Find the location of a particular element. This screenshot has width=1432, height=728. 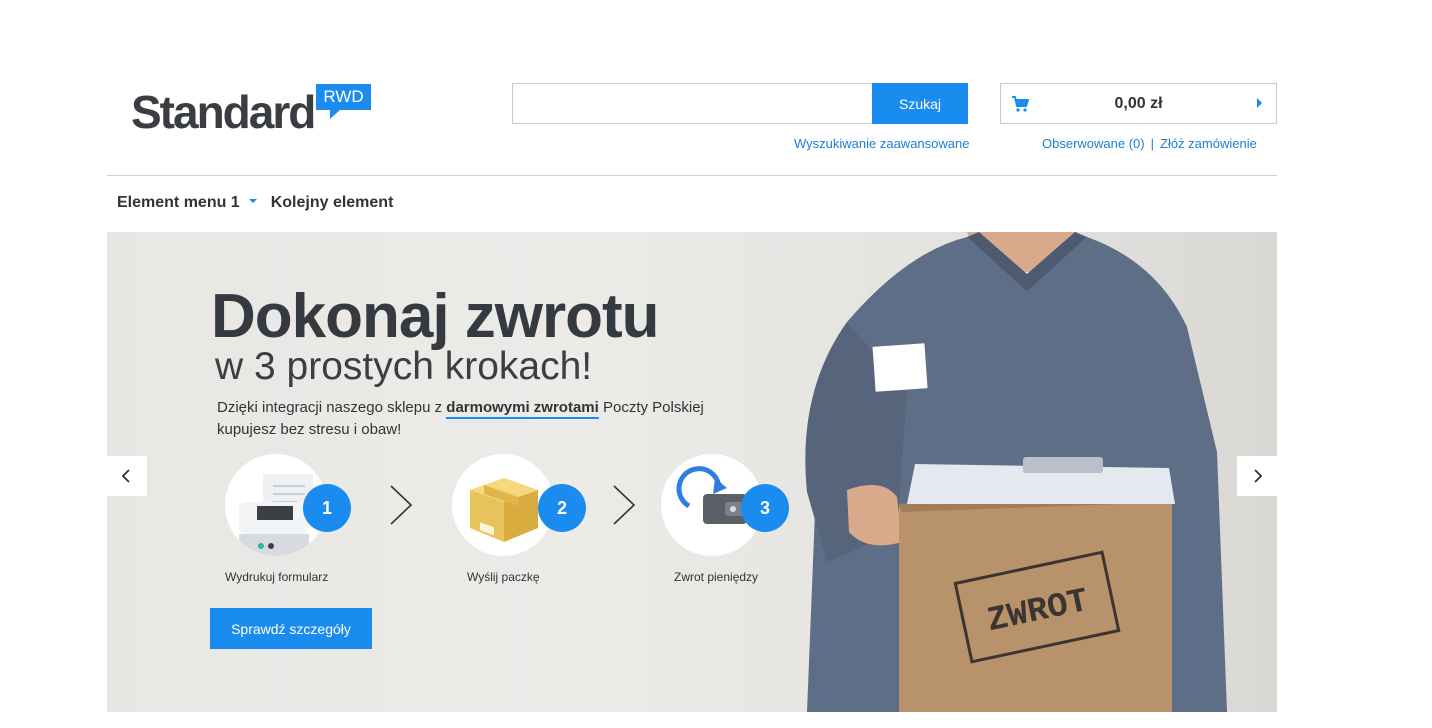

header-divider is located at coordinates (692, 175).